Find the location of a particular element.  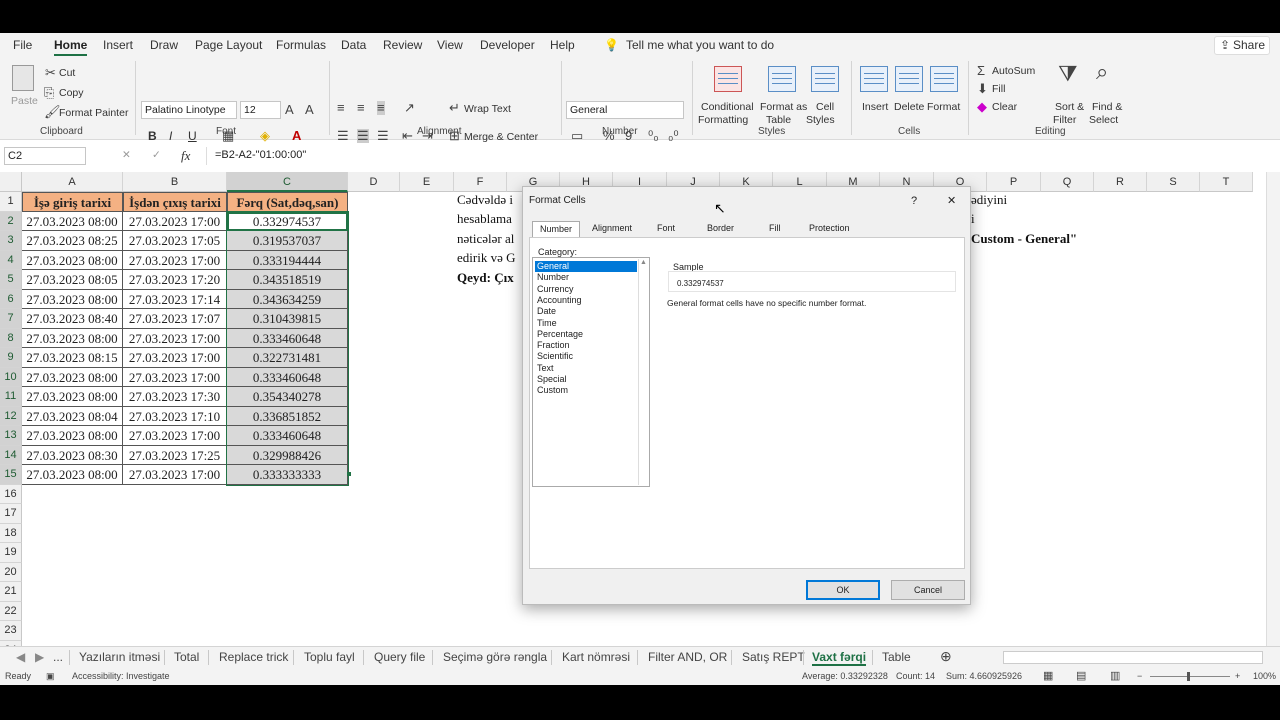

column-header: D is located at coordinates (374, 182).